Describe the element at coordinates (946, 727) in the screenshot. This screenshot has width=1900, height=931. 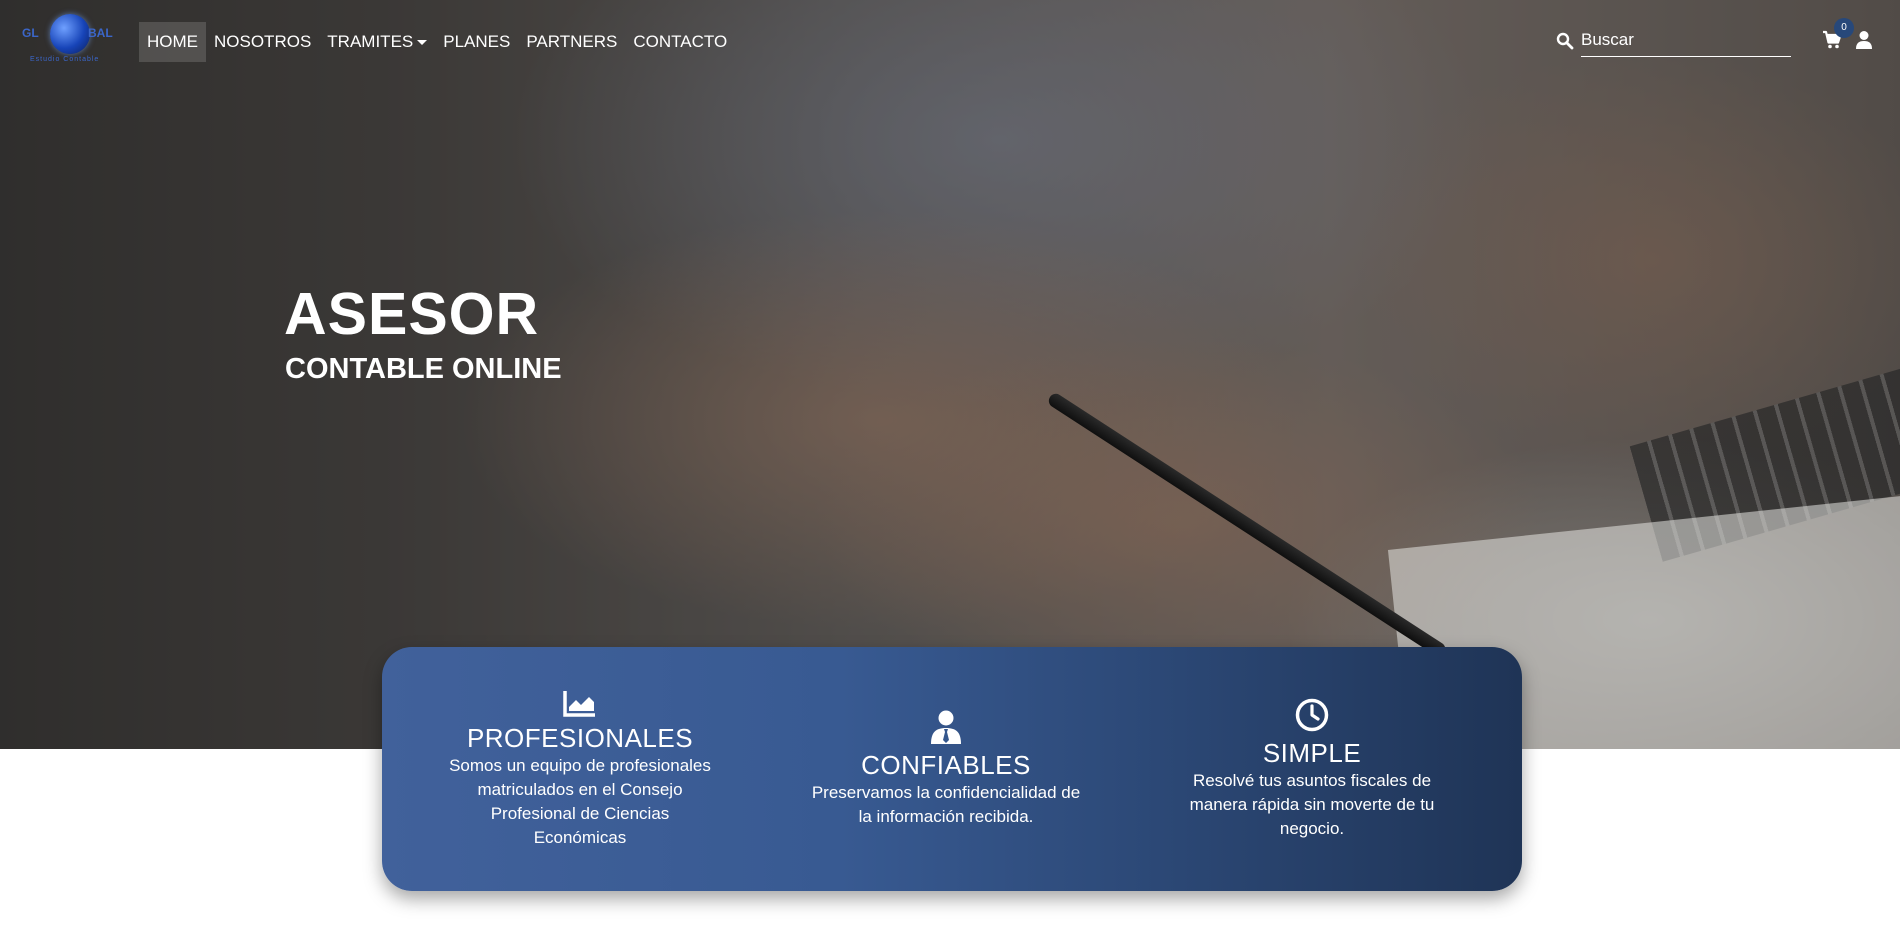
I see `user-tie-icon` at that location.